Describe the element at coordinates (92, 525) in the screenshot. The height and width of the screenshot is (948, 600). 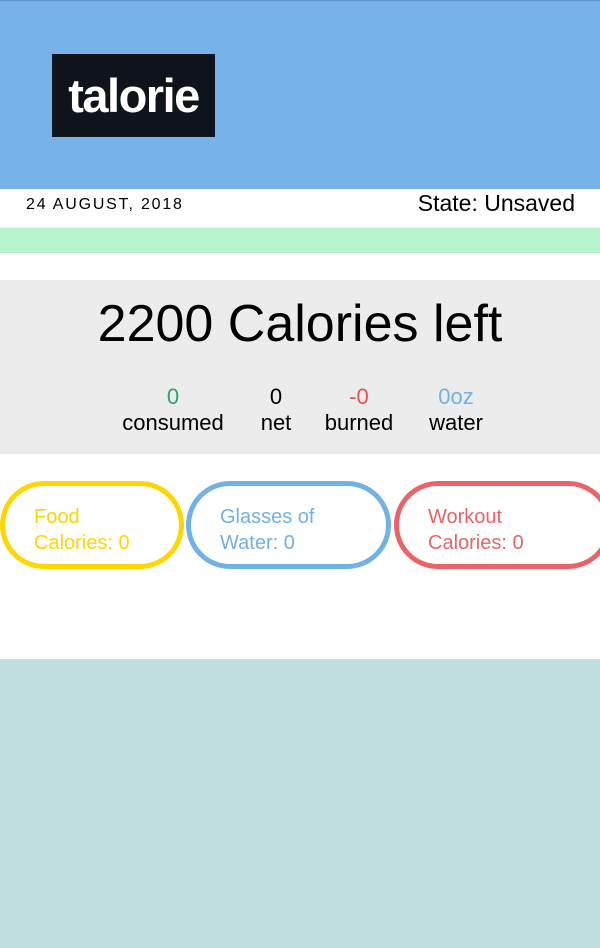
I see `food-calories-button: Food Calories: 0` at that location.